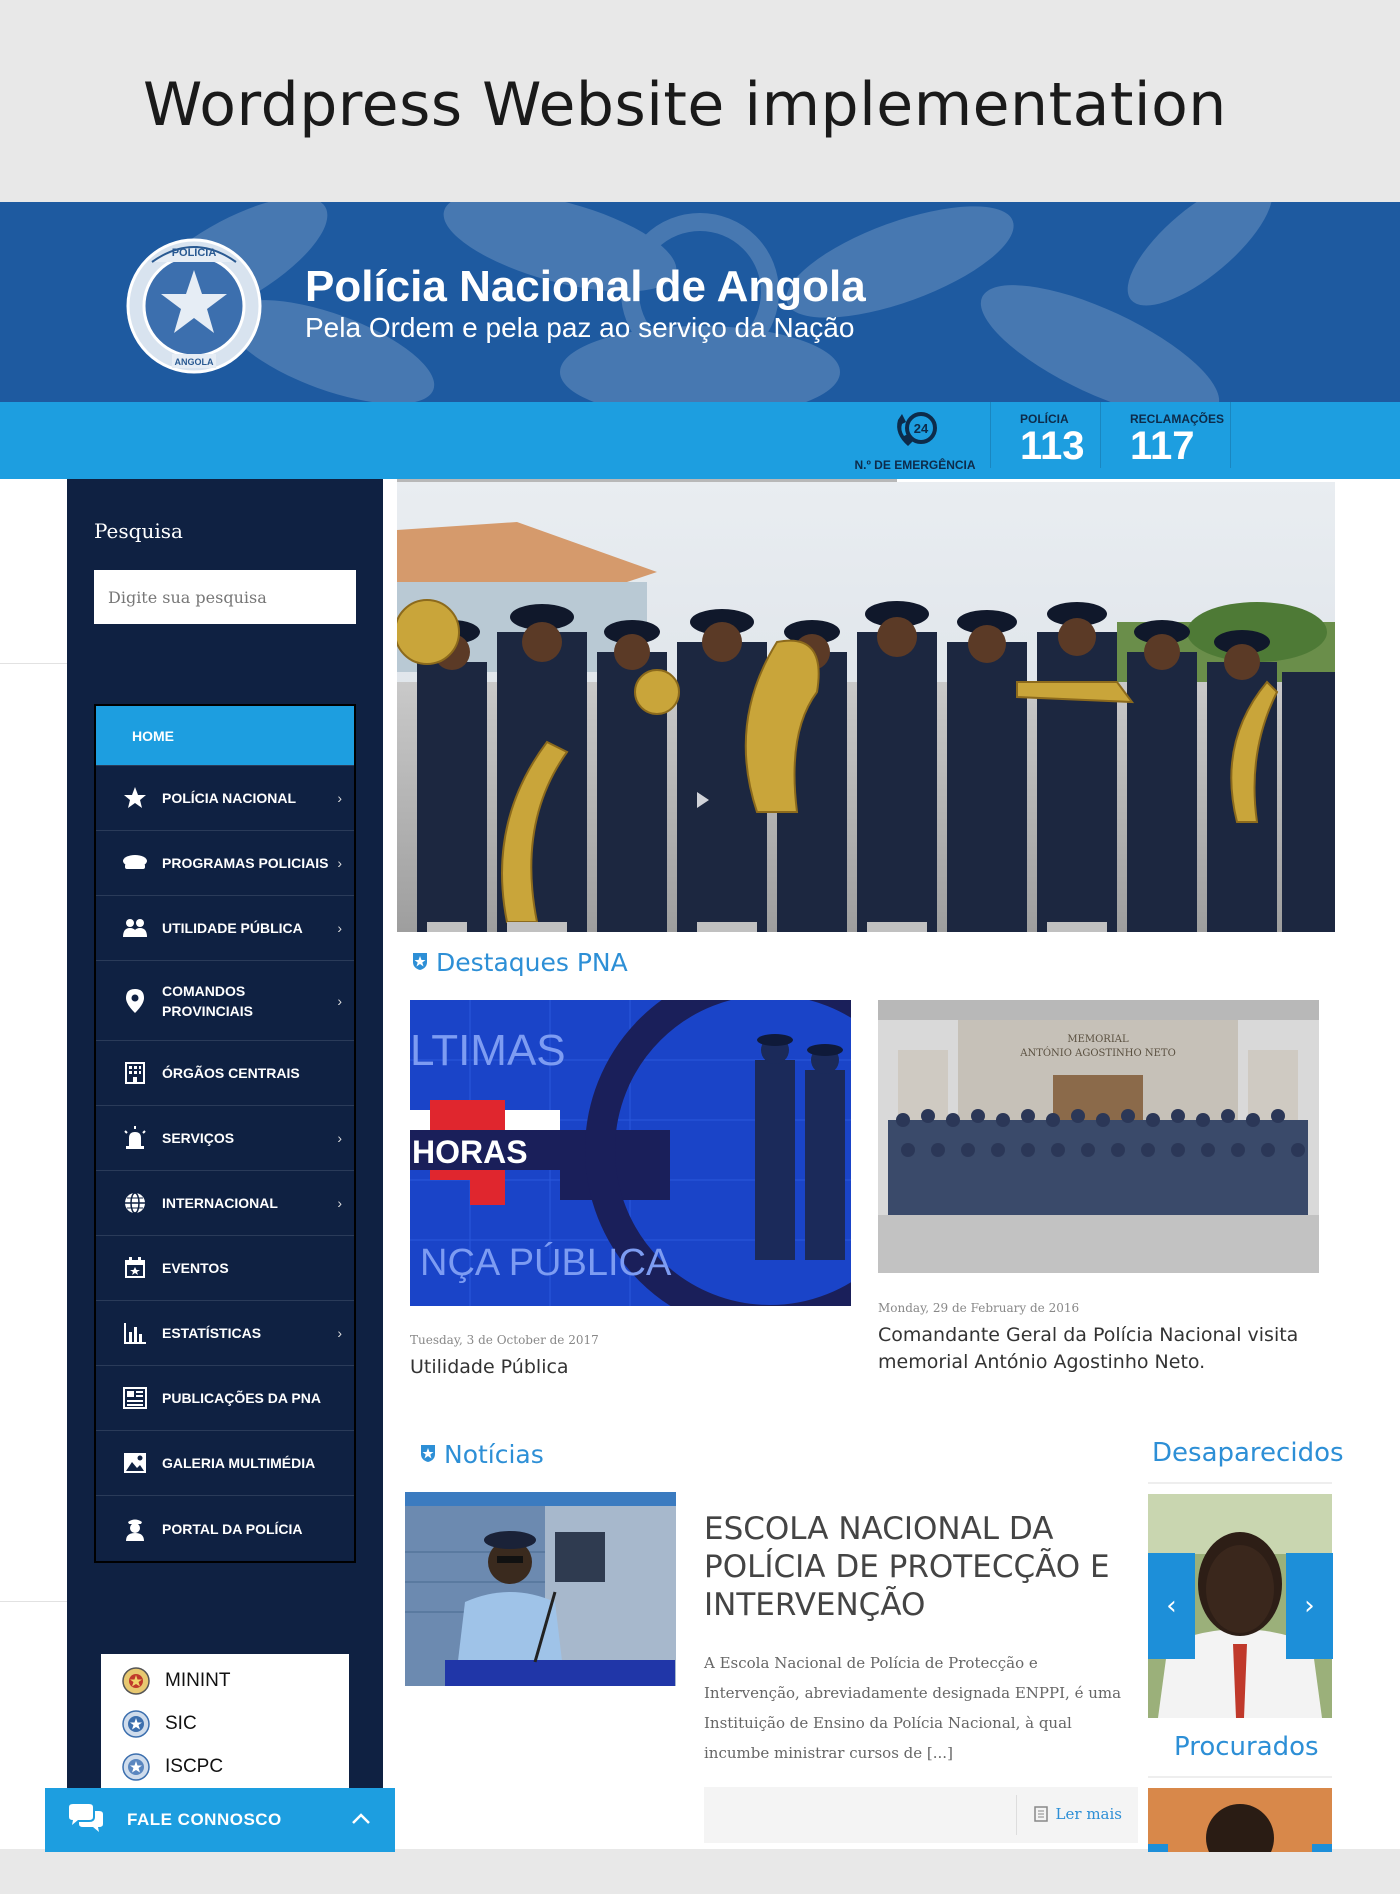  Describe the element at coordinates (245, 863) in the screenshot. I see `menu-item-label: PROGRAMAS POLICIAIS` at that location.